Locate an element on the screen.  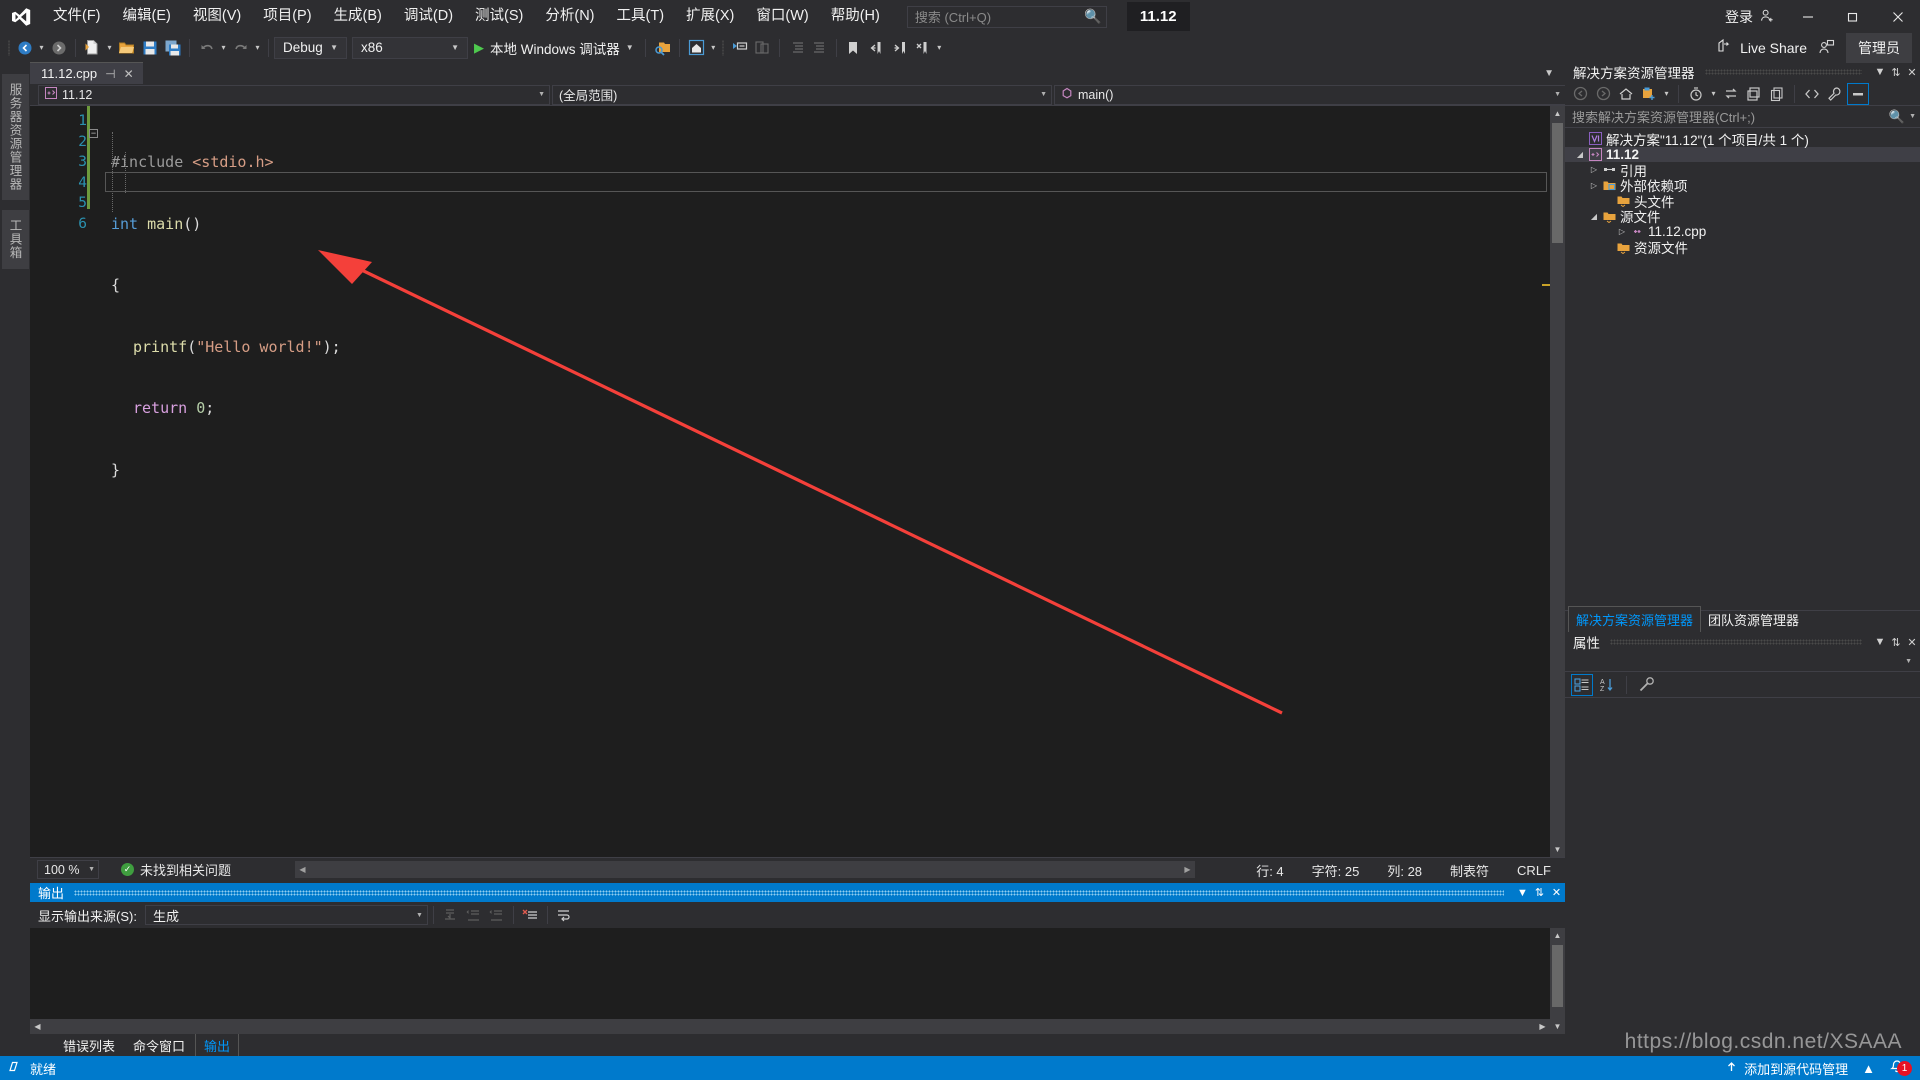
tab-team-explorer: 团队资源管理器 is located at coordinates (1753, 619).